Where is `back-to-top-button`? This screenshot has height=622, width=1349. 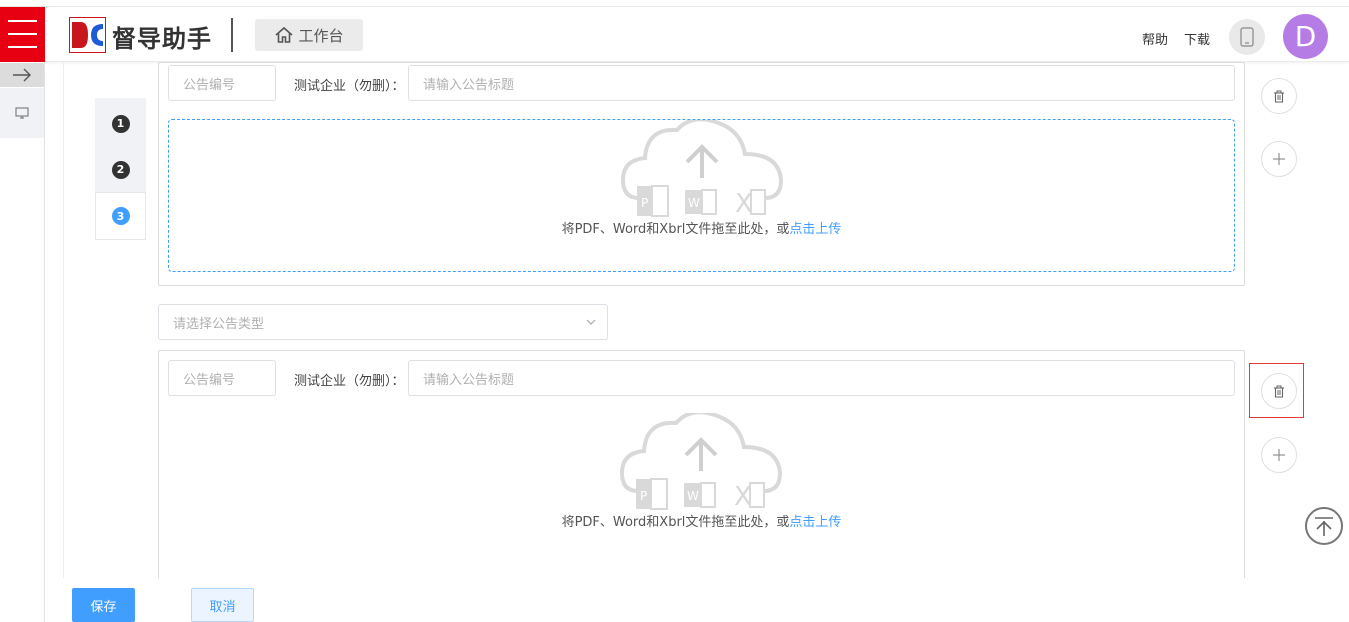 back-to-top-button is located at coordinates (1324, 526).